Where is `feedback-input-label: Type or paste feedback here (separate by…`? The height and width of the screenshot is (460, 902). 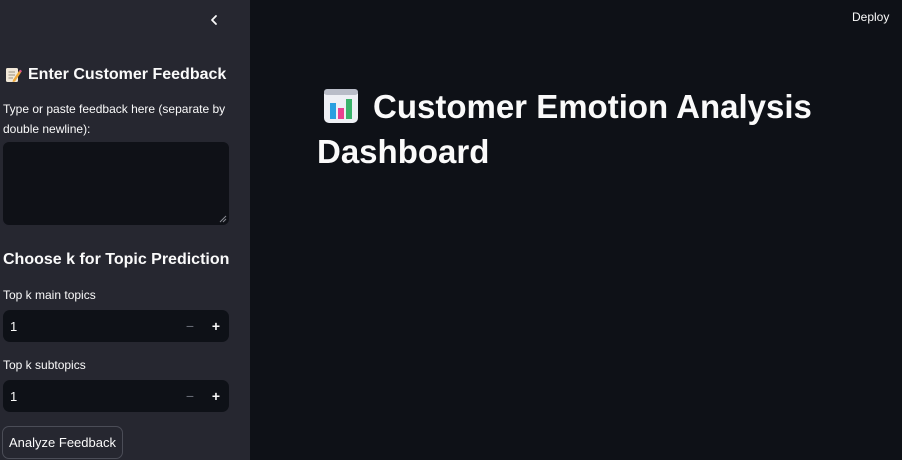 feedback-input-label: Type or paste feedback here (separate by… is located at coordinates (114, 119).